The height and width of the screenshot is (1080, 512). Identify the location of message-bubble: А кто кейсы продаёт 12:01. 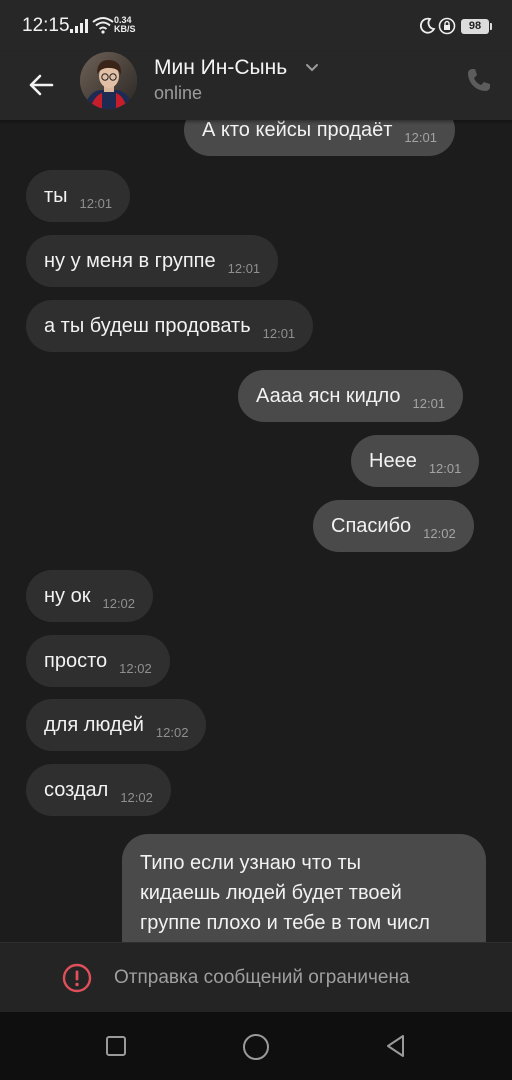
(319, 138).